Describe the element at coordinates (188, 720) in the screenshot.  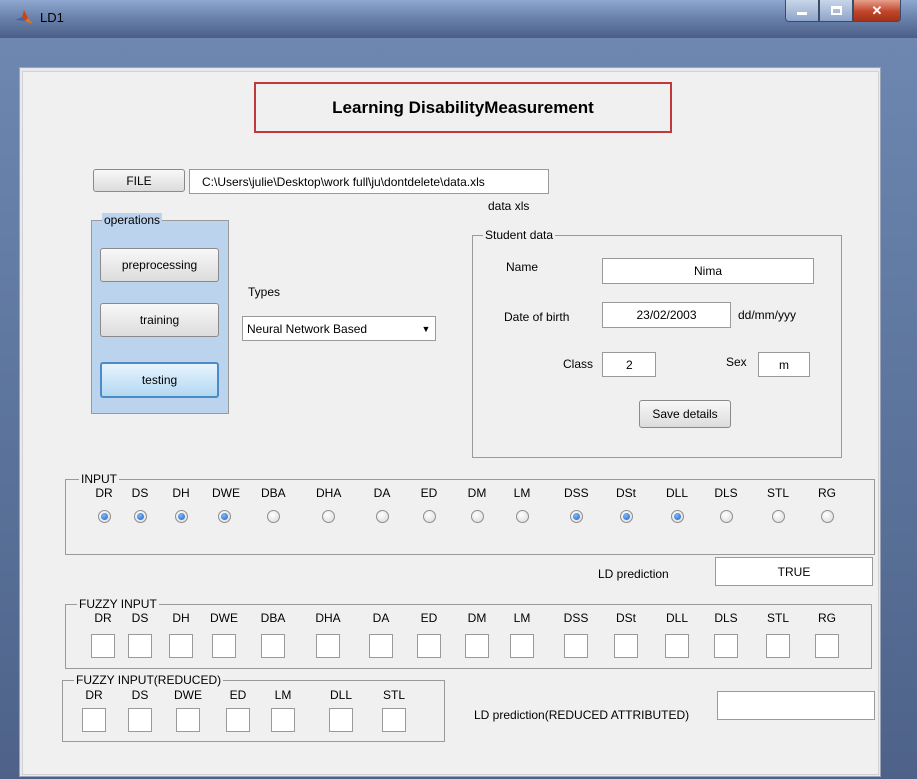
I see `fuzzy-reduced-field-dwe` at that location.